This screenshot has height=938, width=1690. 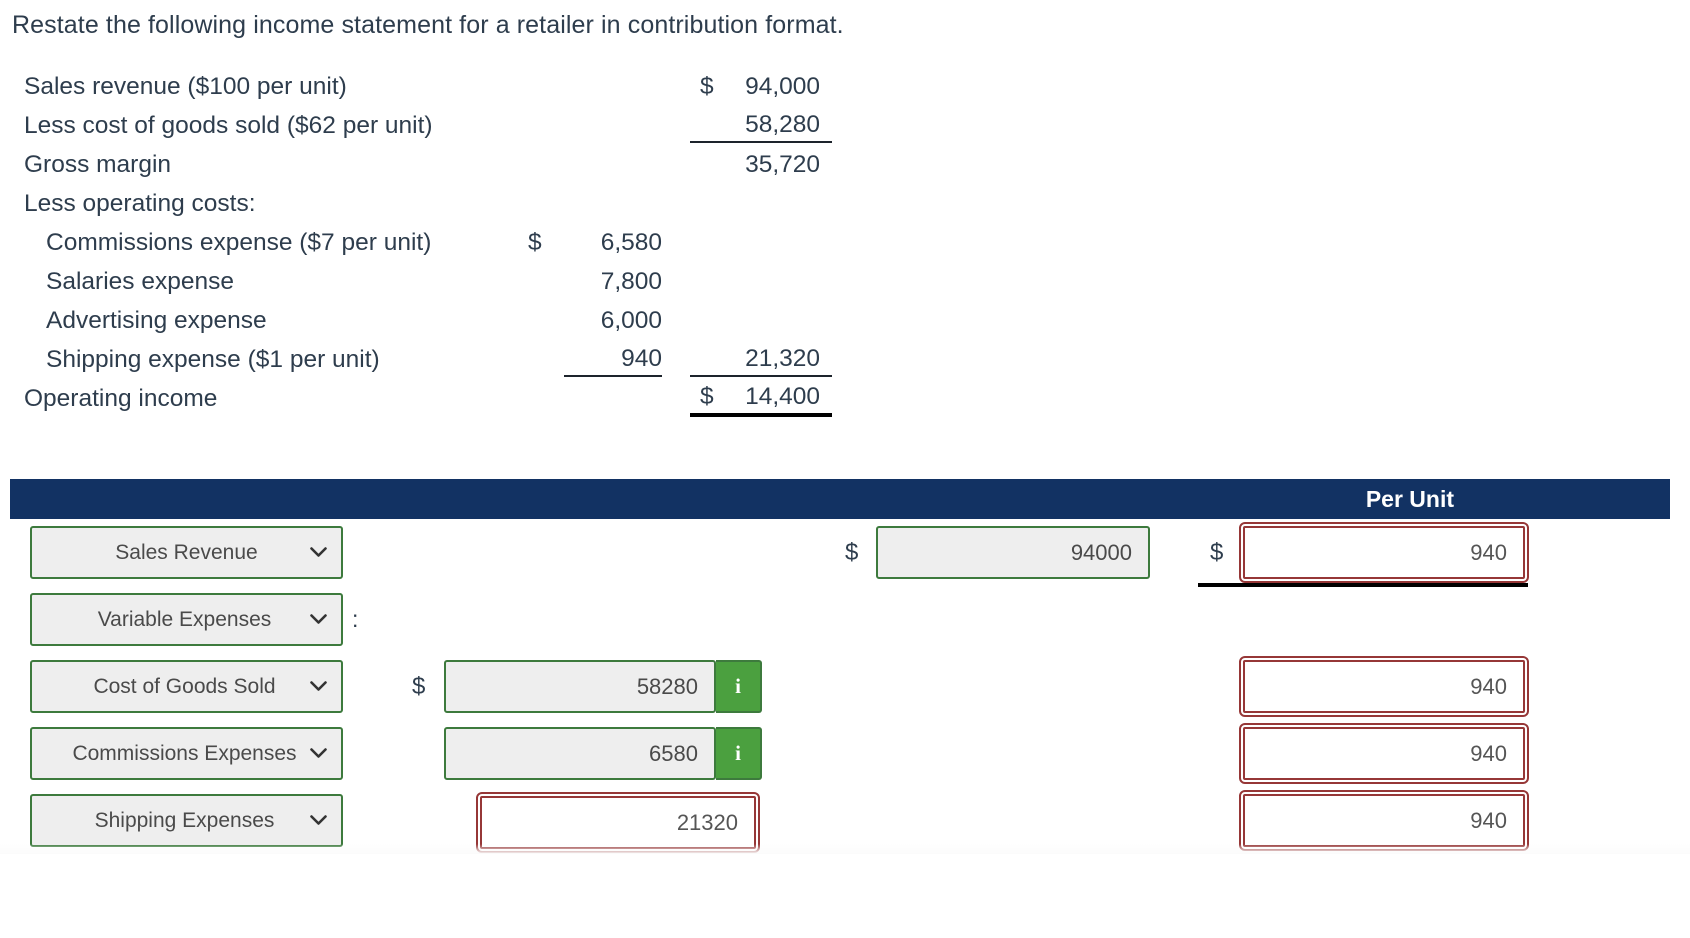 What do you see at coordinates (416, 278) in the screenshot?
I see `statement-row: Salaries expense 7,800` at bounding box center [416, 278].